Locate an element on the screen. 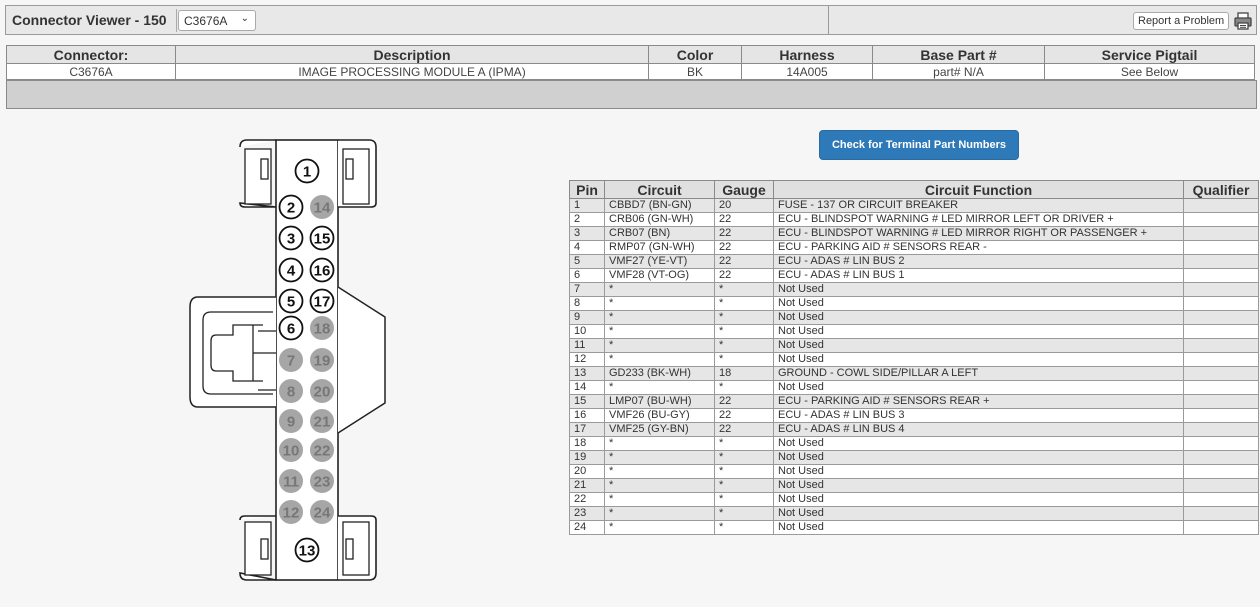  pin-label: 12 is located at coordinates (291, 513).